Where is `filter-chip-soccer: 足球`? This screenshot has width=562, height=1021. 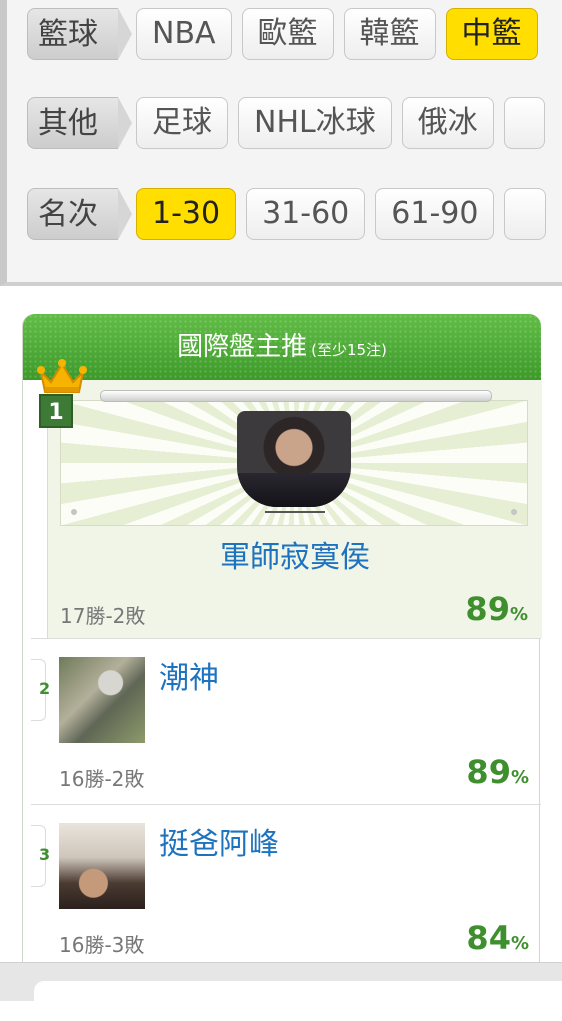 filter-chip-soccer: 足球 is located at coordinates (182, 123).